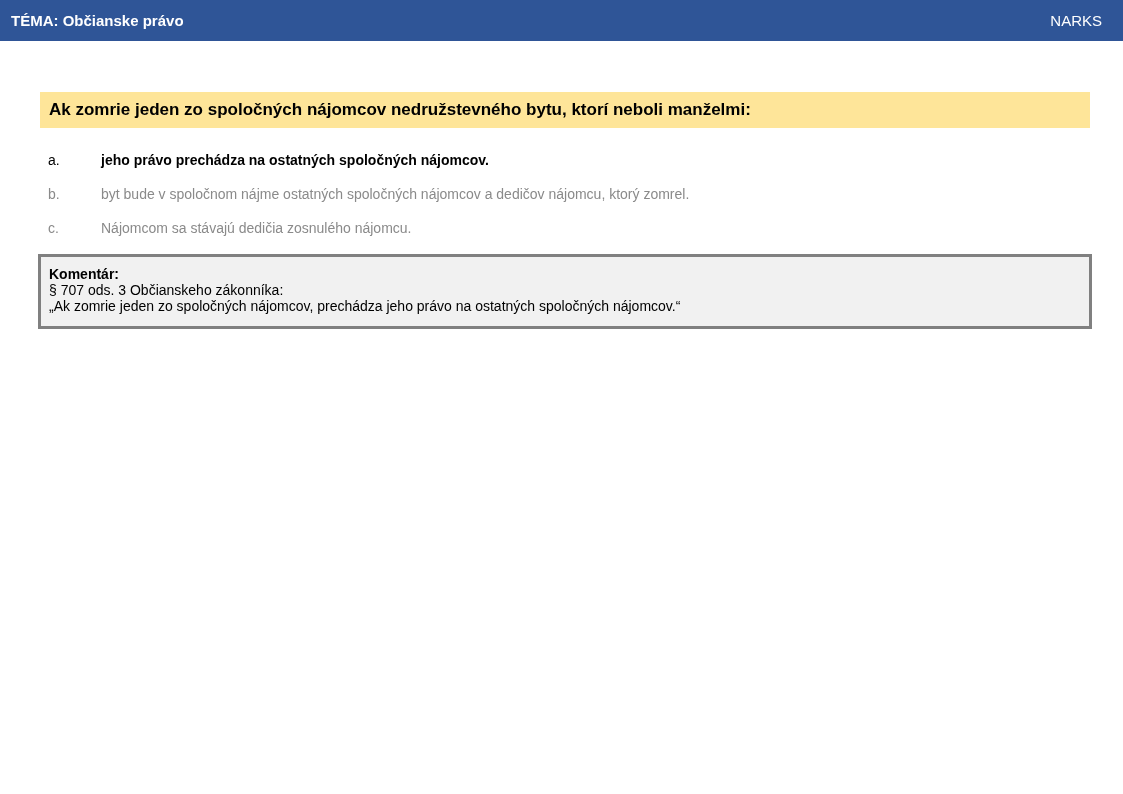 Image resolution: width=1123 pixels, height=794 pixels. I want to click on answer-text: Nájomcom sa stávajú dedičia zosnulého nájomcu., so click(256, 229).